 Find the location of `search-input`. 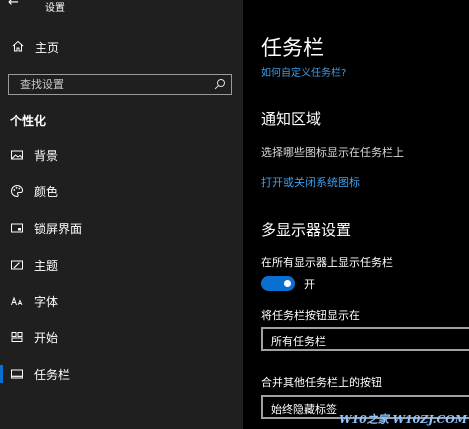

search-input is located at coordinates (106, 84).